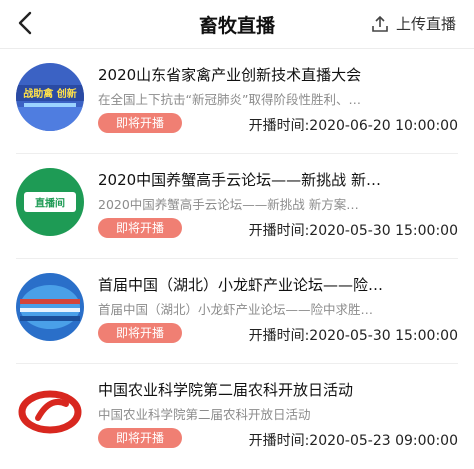 The width and height of the screenshot is (474, 469). Describe the element at coordinates (425, 24) in the screenshot. I see `upload-live-label: 上传直播` at that location.